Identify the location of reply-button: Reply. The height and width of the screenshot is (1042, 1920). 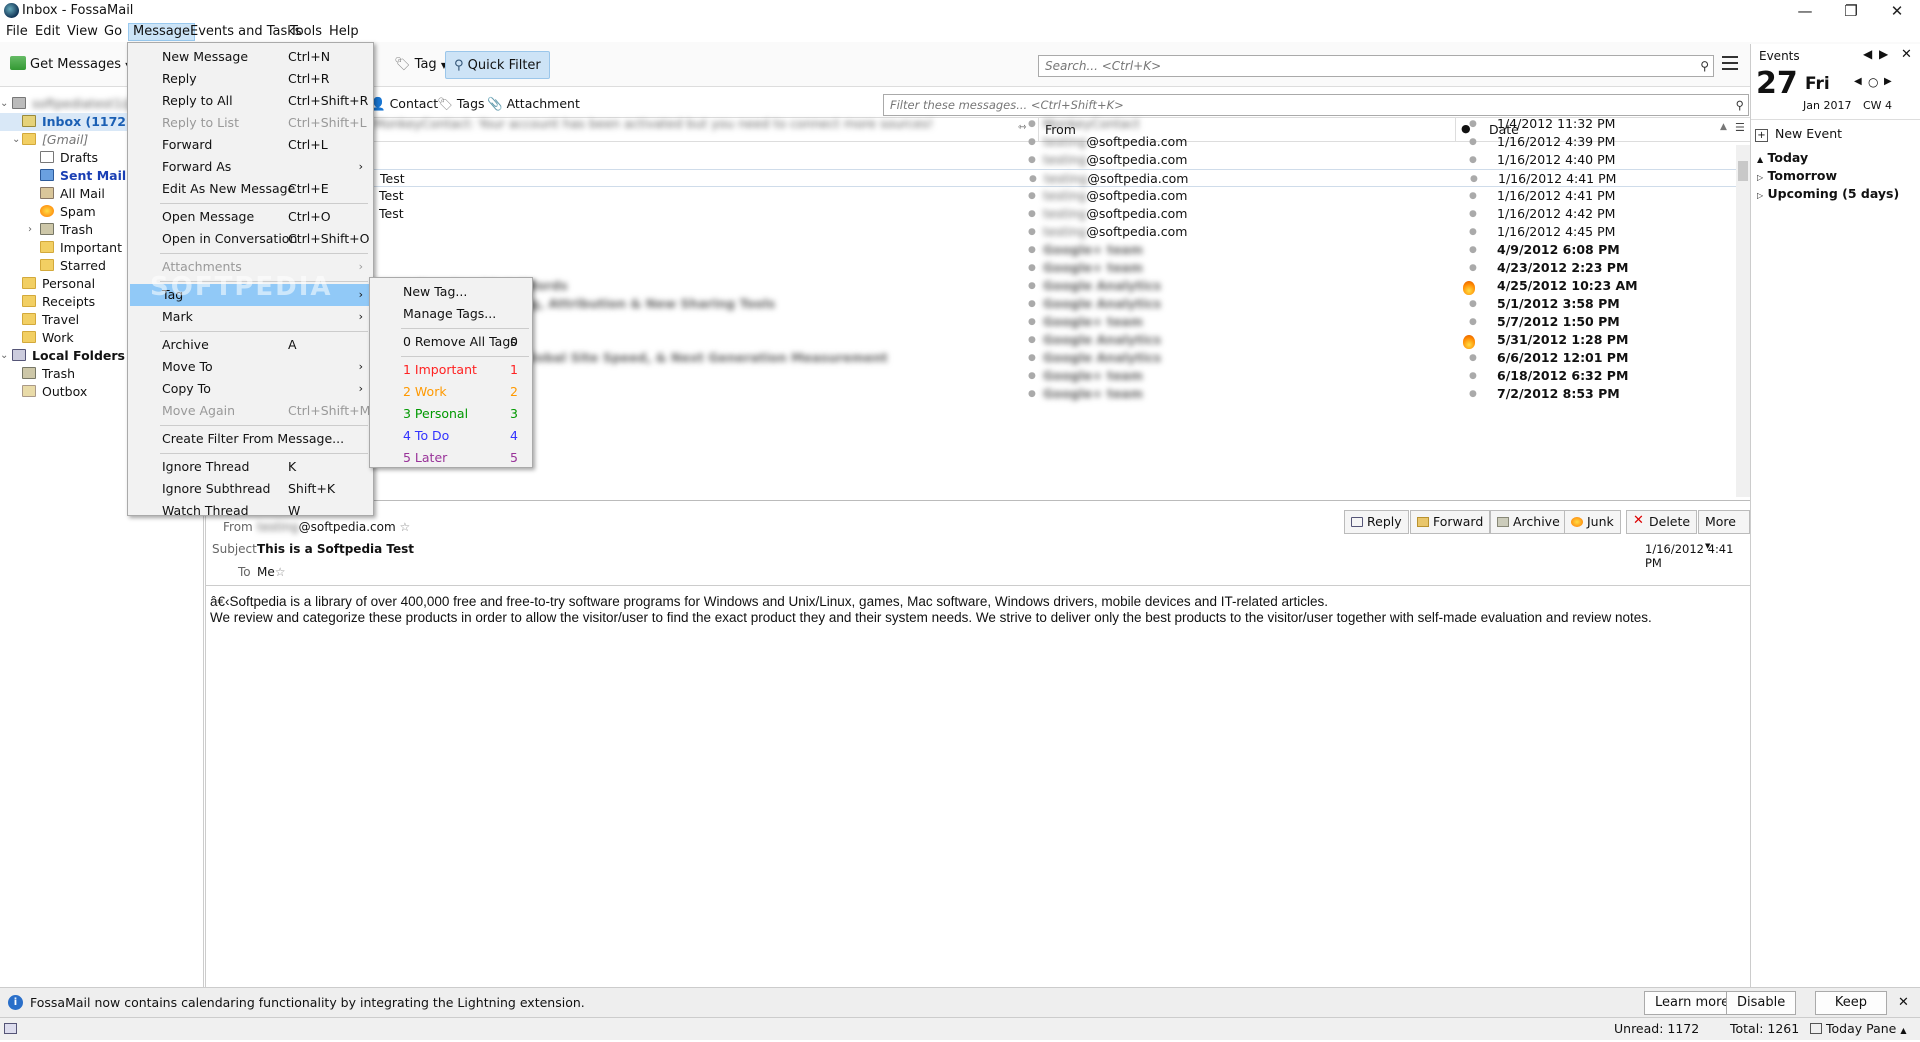
(1376, 522).